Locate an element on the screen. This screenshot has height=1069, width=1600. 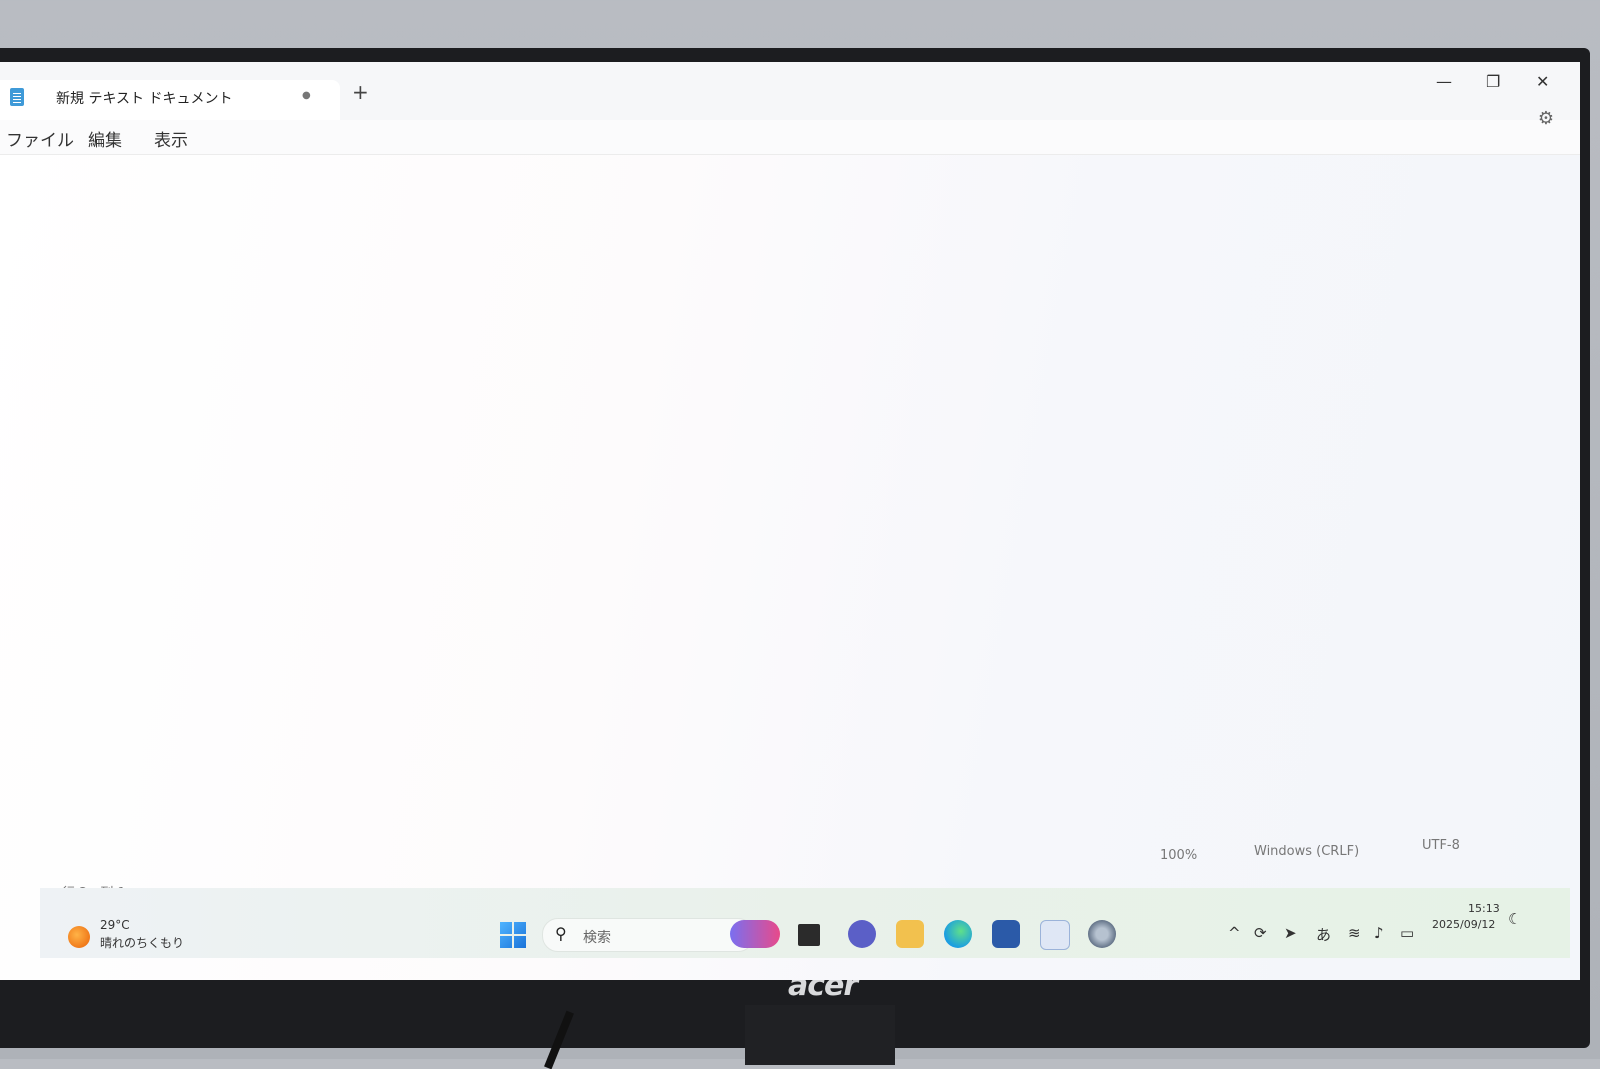
menu-view: 表示 is located at coordinates (171, 138).